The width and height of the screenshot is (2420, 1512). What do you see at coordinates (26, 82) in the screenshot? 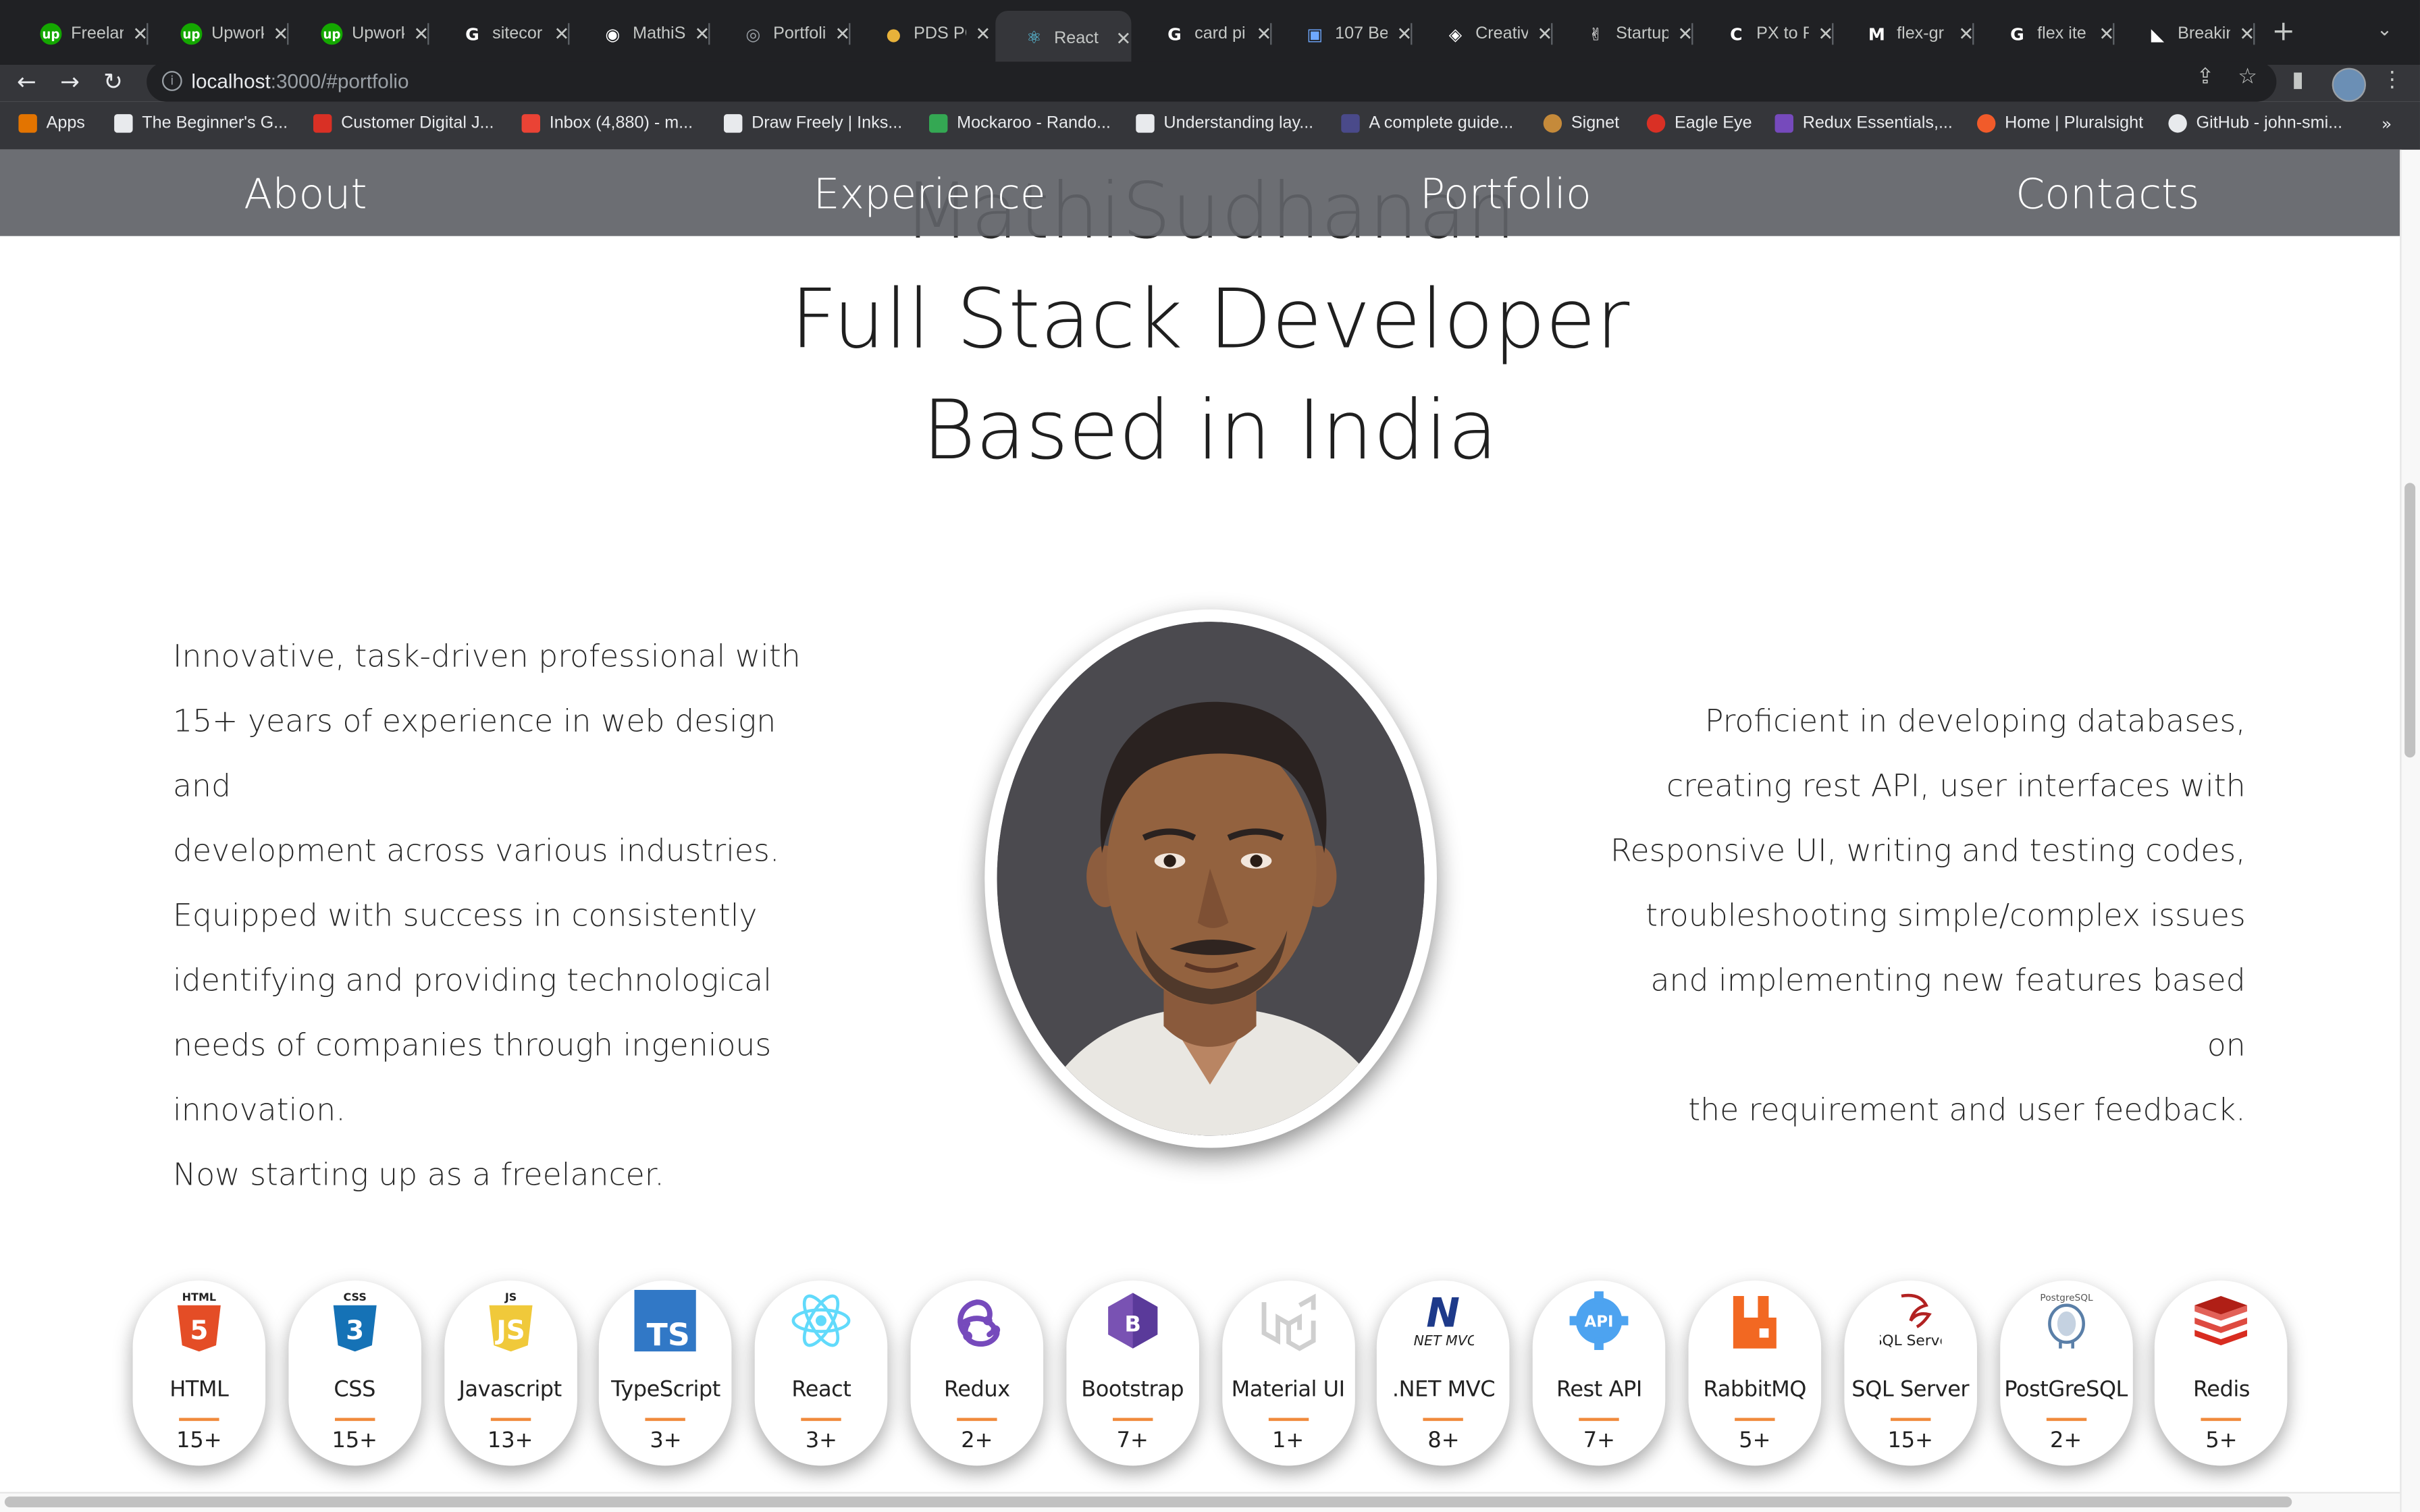
I see `back-arrow-icon: ←` at bounding box center [26, 82].